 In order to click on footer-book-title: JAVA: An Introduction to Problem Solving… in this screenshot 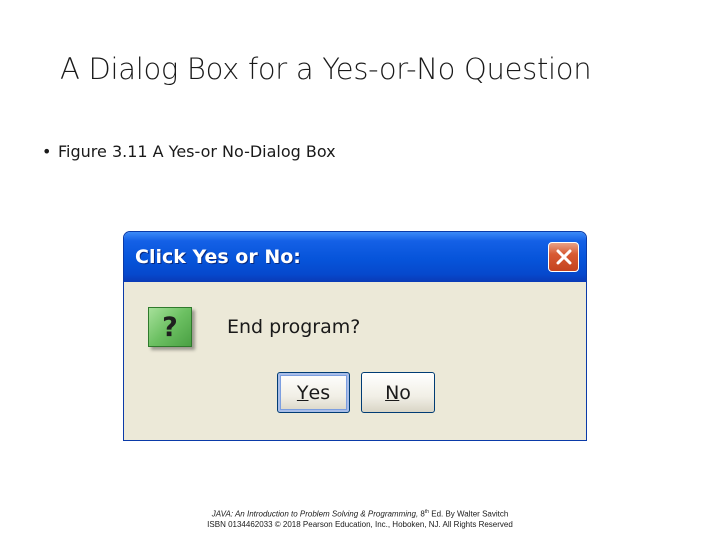, I will do `click(315, 514)`.